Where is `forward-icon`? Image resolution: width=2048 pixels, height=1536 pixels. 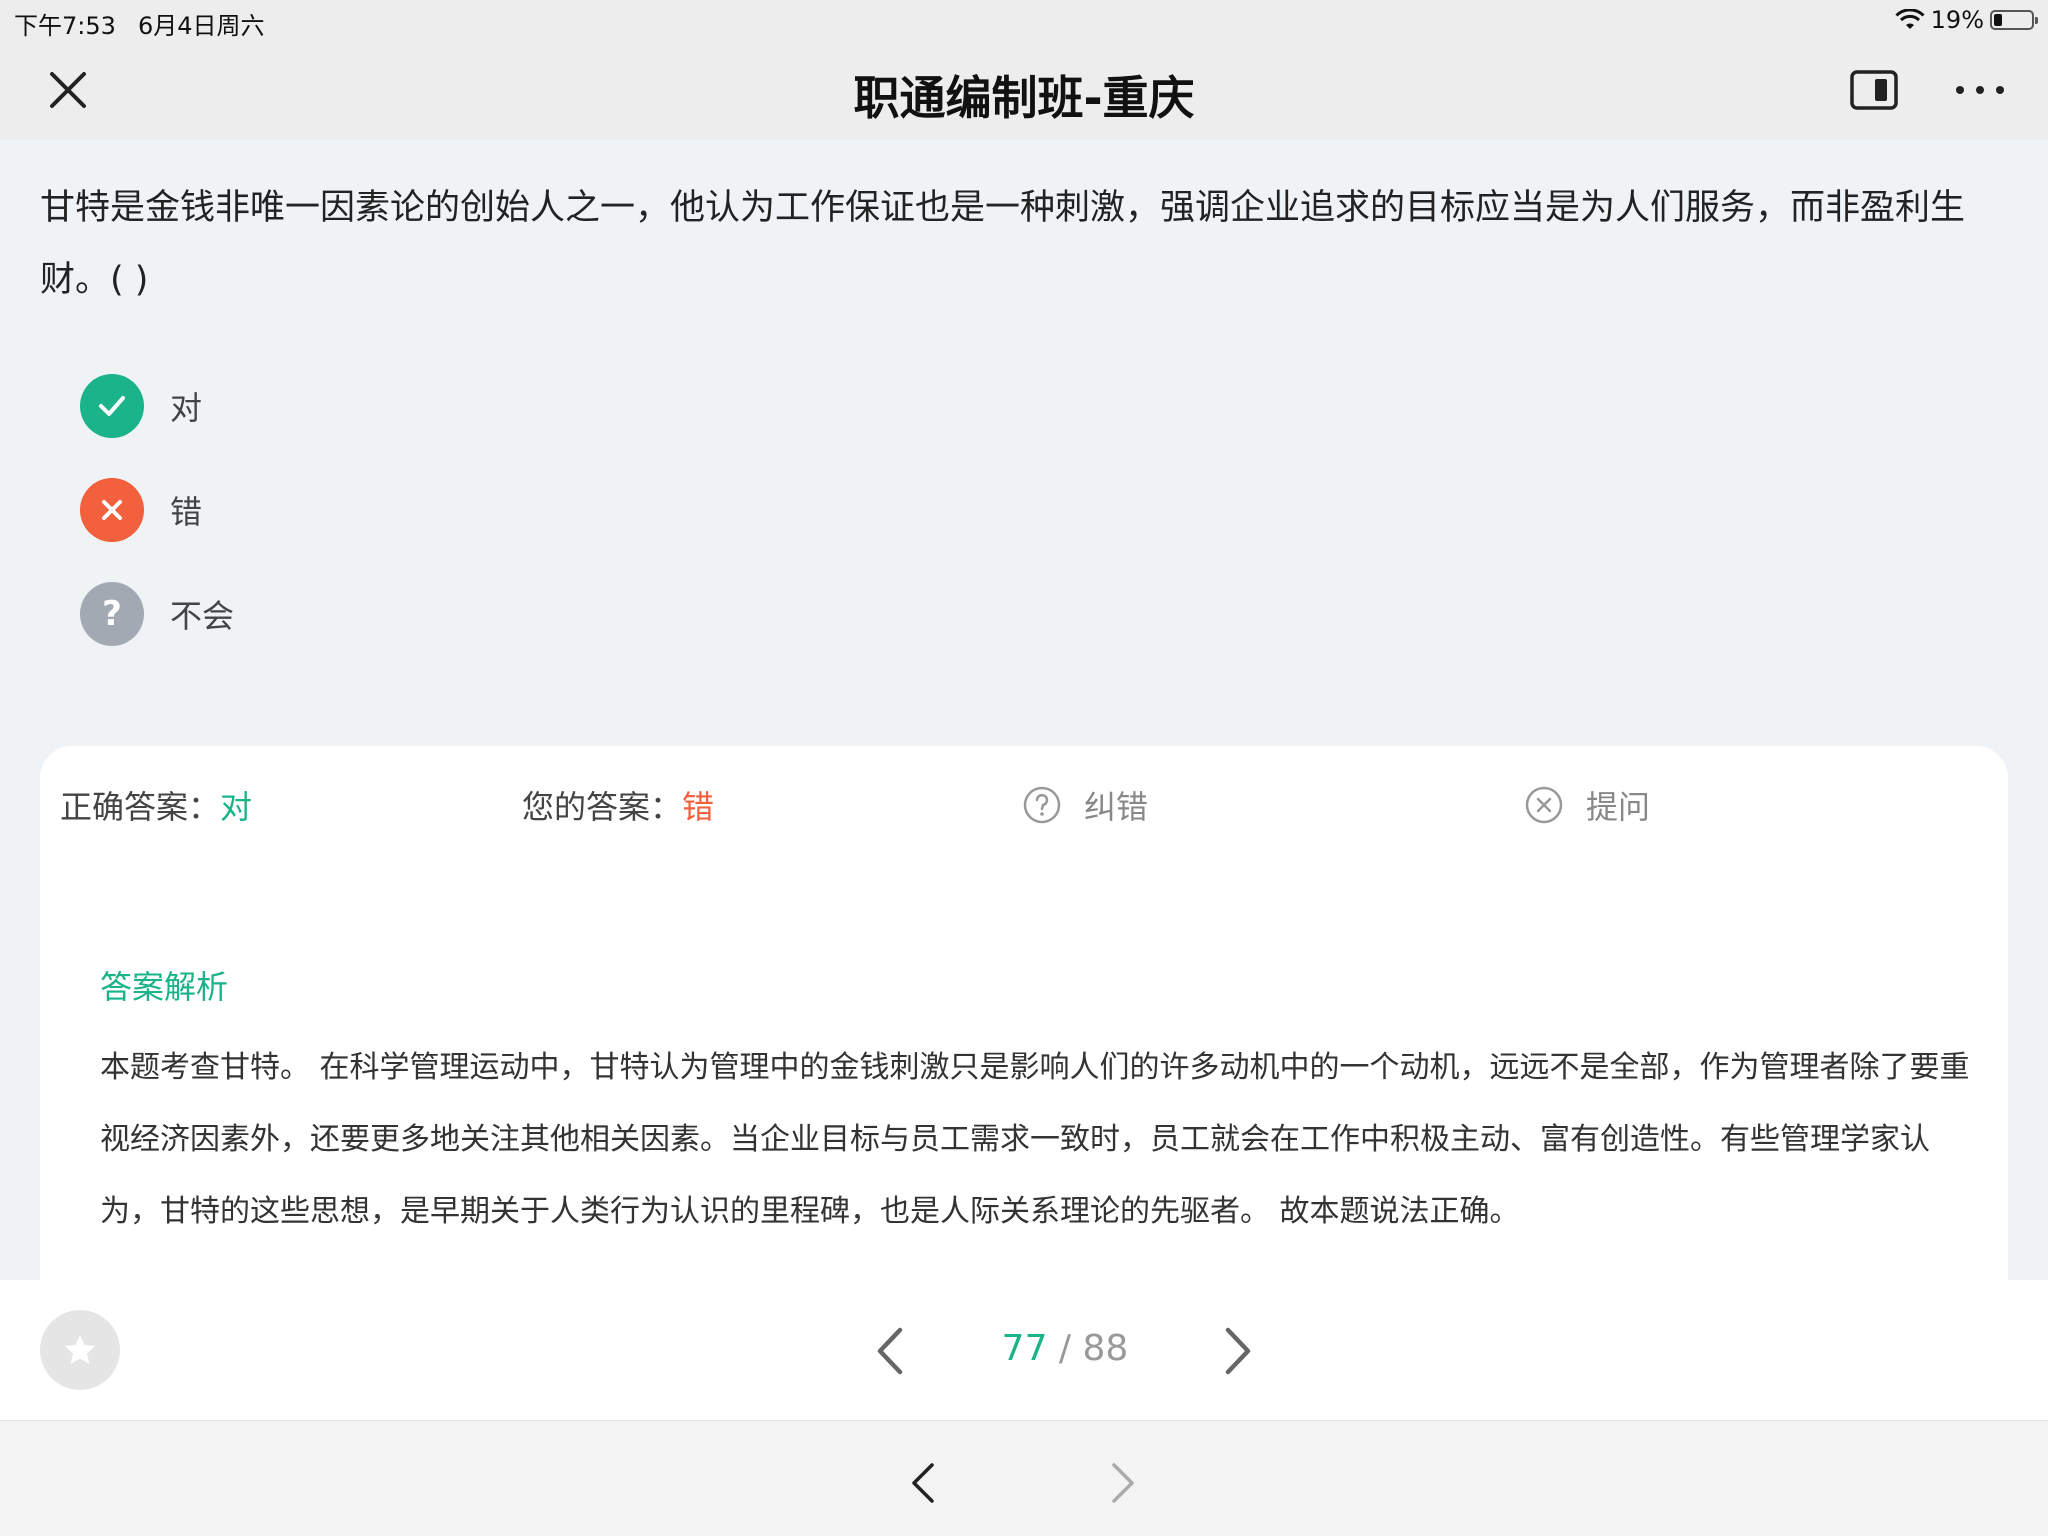 forward-icon is located at coordinates (1123, 1483).